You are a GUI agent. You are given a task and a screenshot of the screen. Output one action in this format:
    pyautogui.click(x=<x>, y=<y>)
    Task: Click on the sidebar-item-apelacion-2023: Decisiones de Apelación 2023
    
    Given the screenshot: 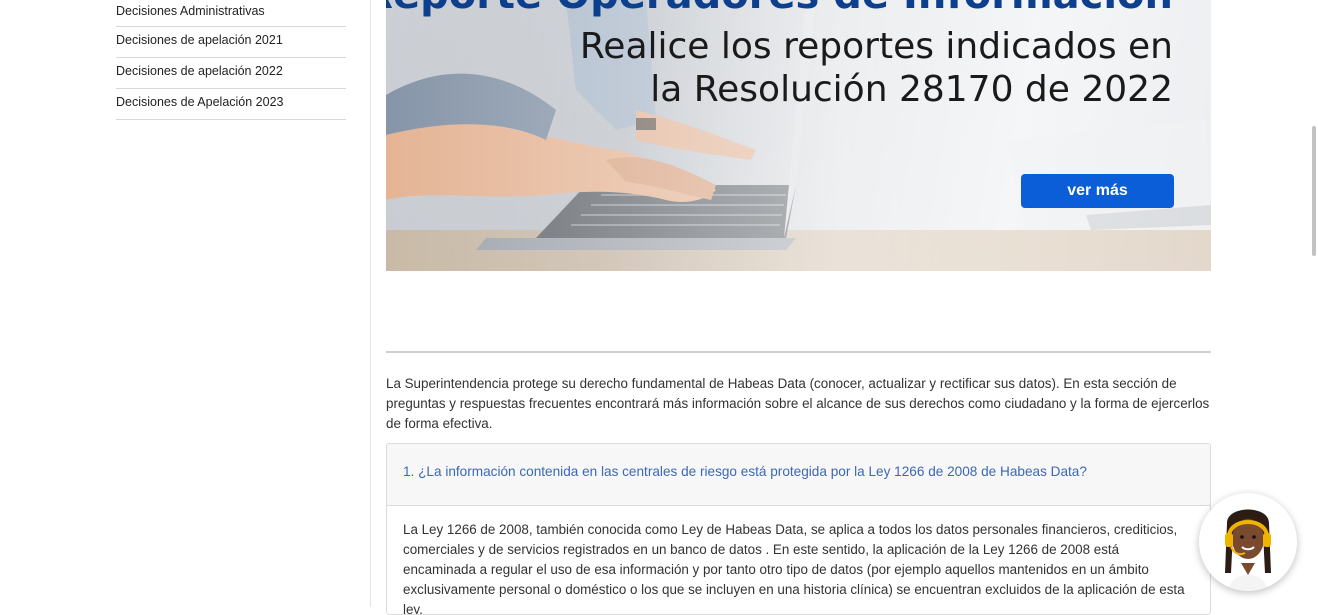 What is the action you would take?
    pyautogui.click(x=231, y=104)
    